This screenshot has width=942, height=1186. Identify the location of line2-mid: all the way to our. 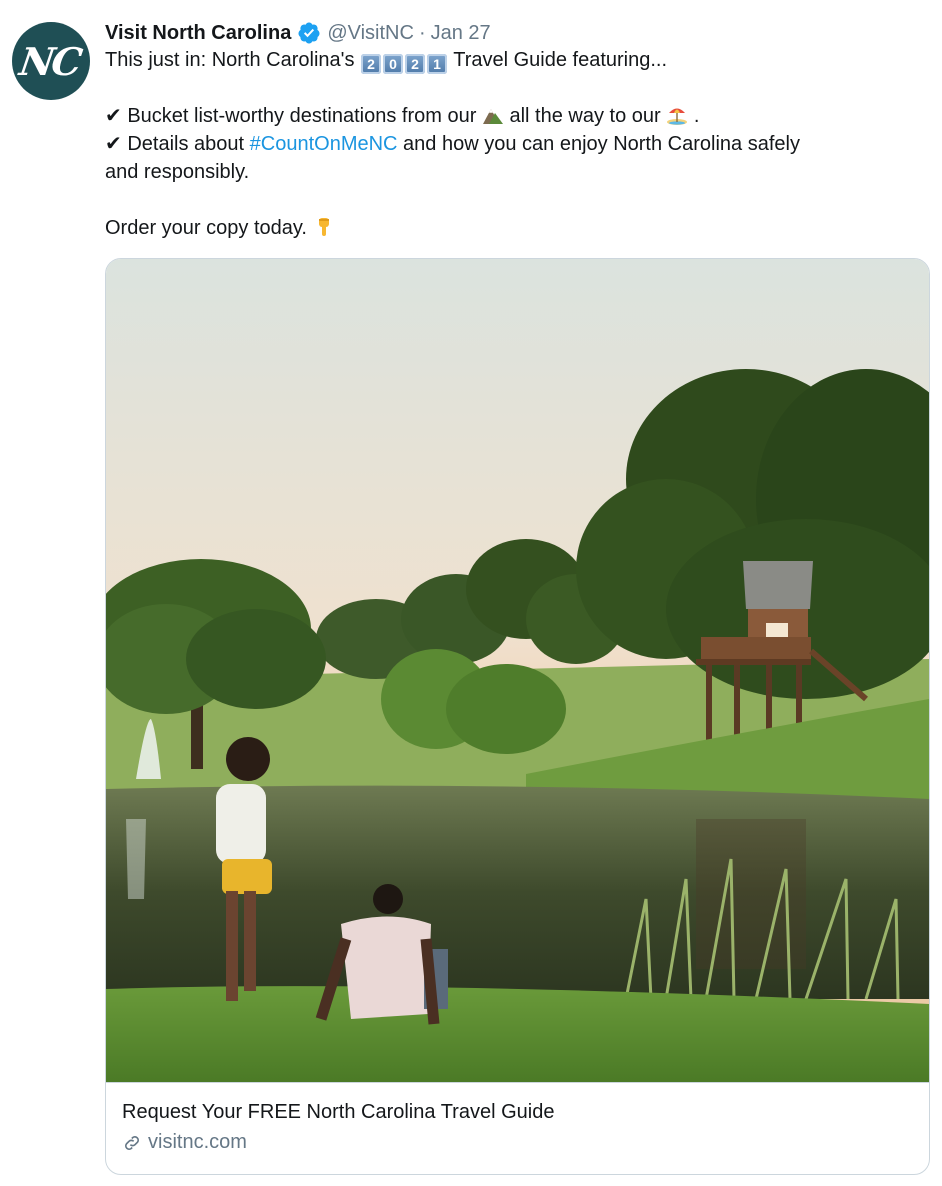
(585, 116).